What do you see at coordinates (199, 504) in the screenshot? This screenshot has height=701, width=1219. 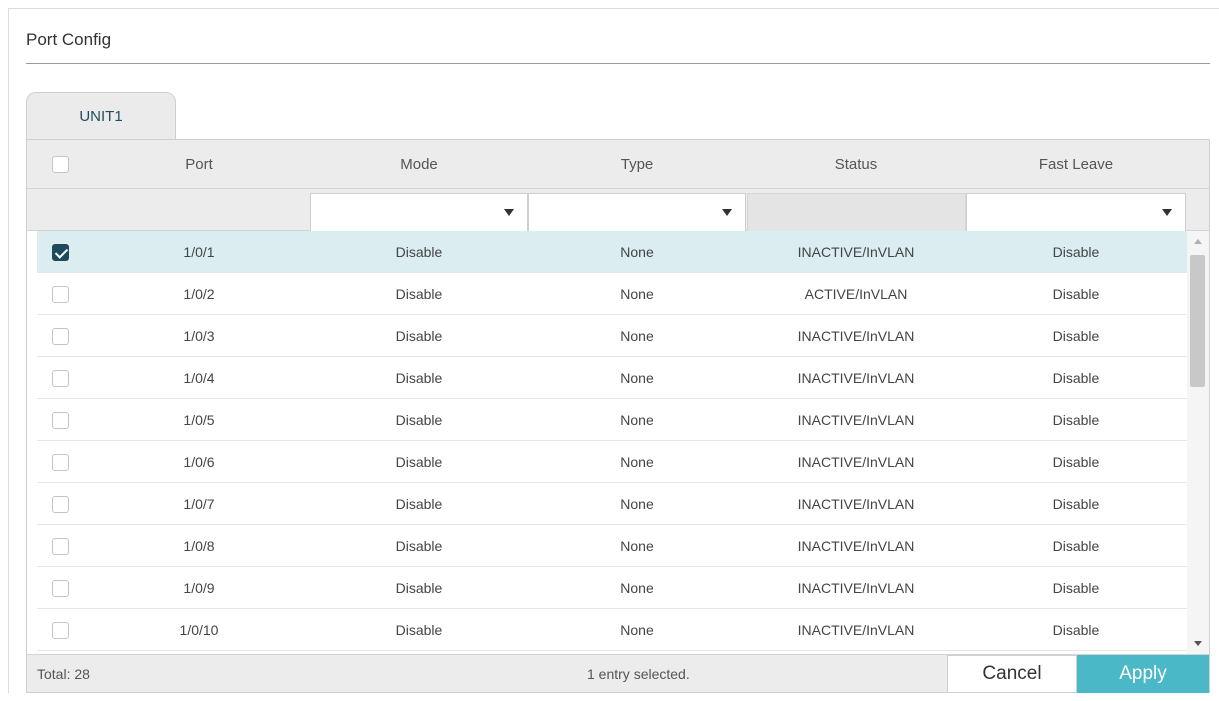 I see `cell-port: 1/0/7` at bounding box center [199, 504].